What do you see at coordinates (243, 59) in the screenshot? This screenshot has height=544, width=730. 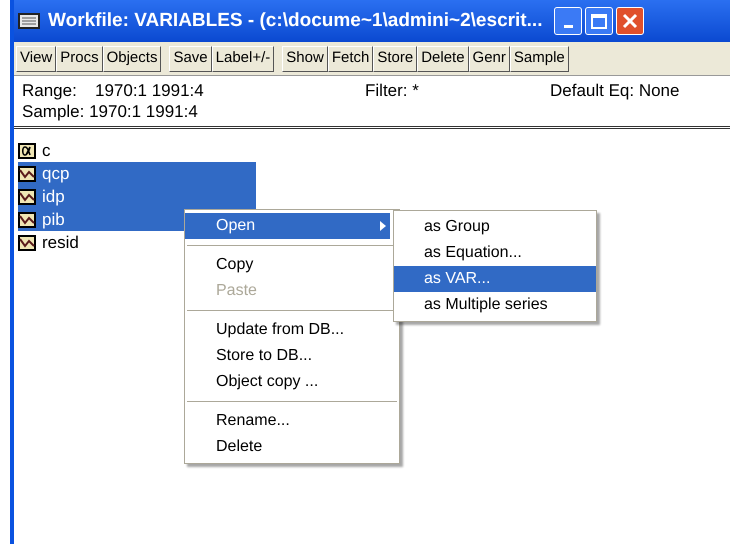 I see `toolbar-button: Label+/-` at bounding box center [243, 59].